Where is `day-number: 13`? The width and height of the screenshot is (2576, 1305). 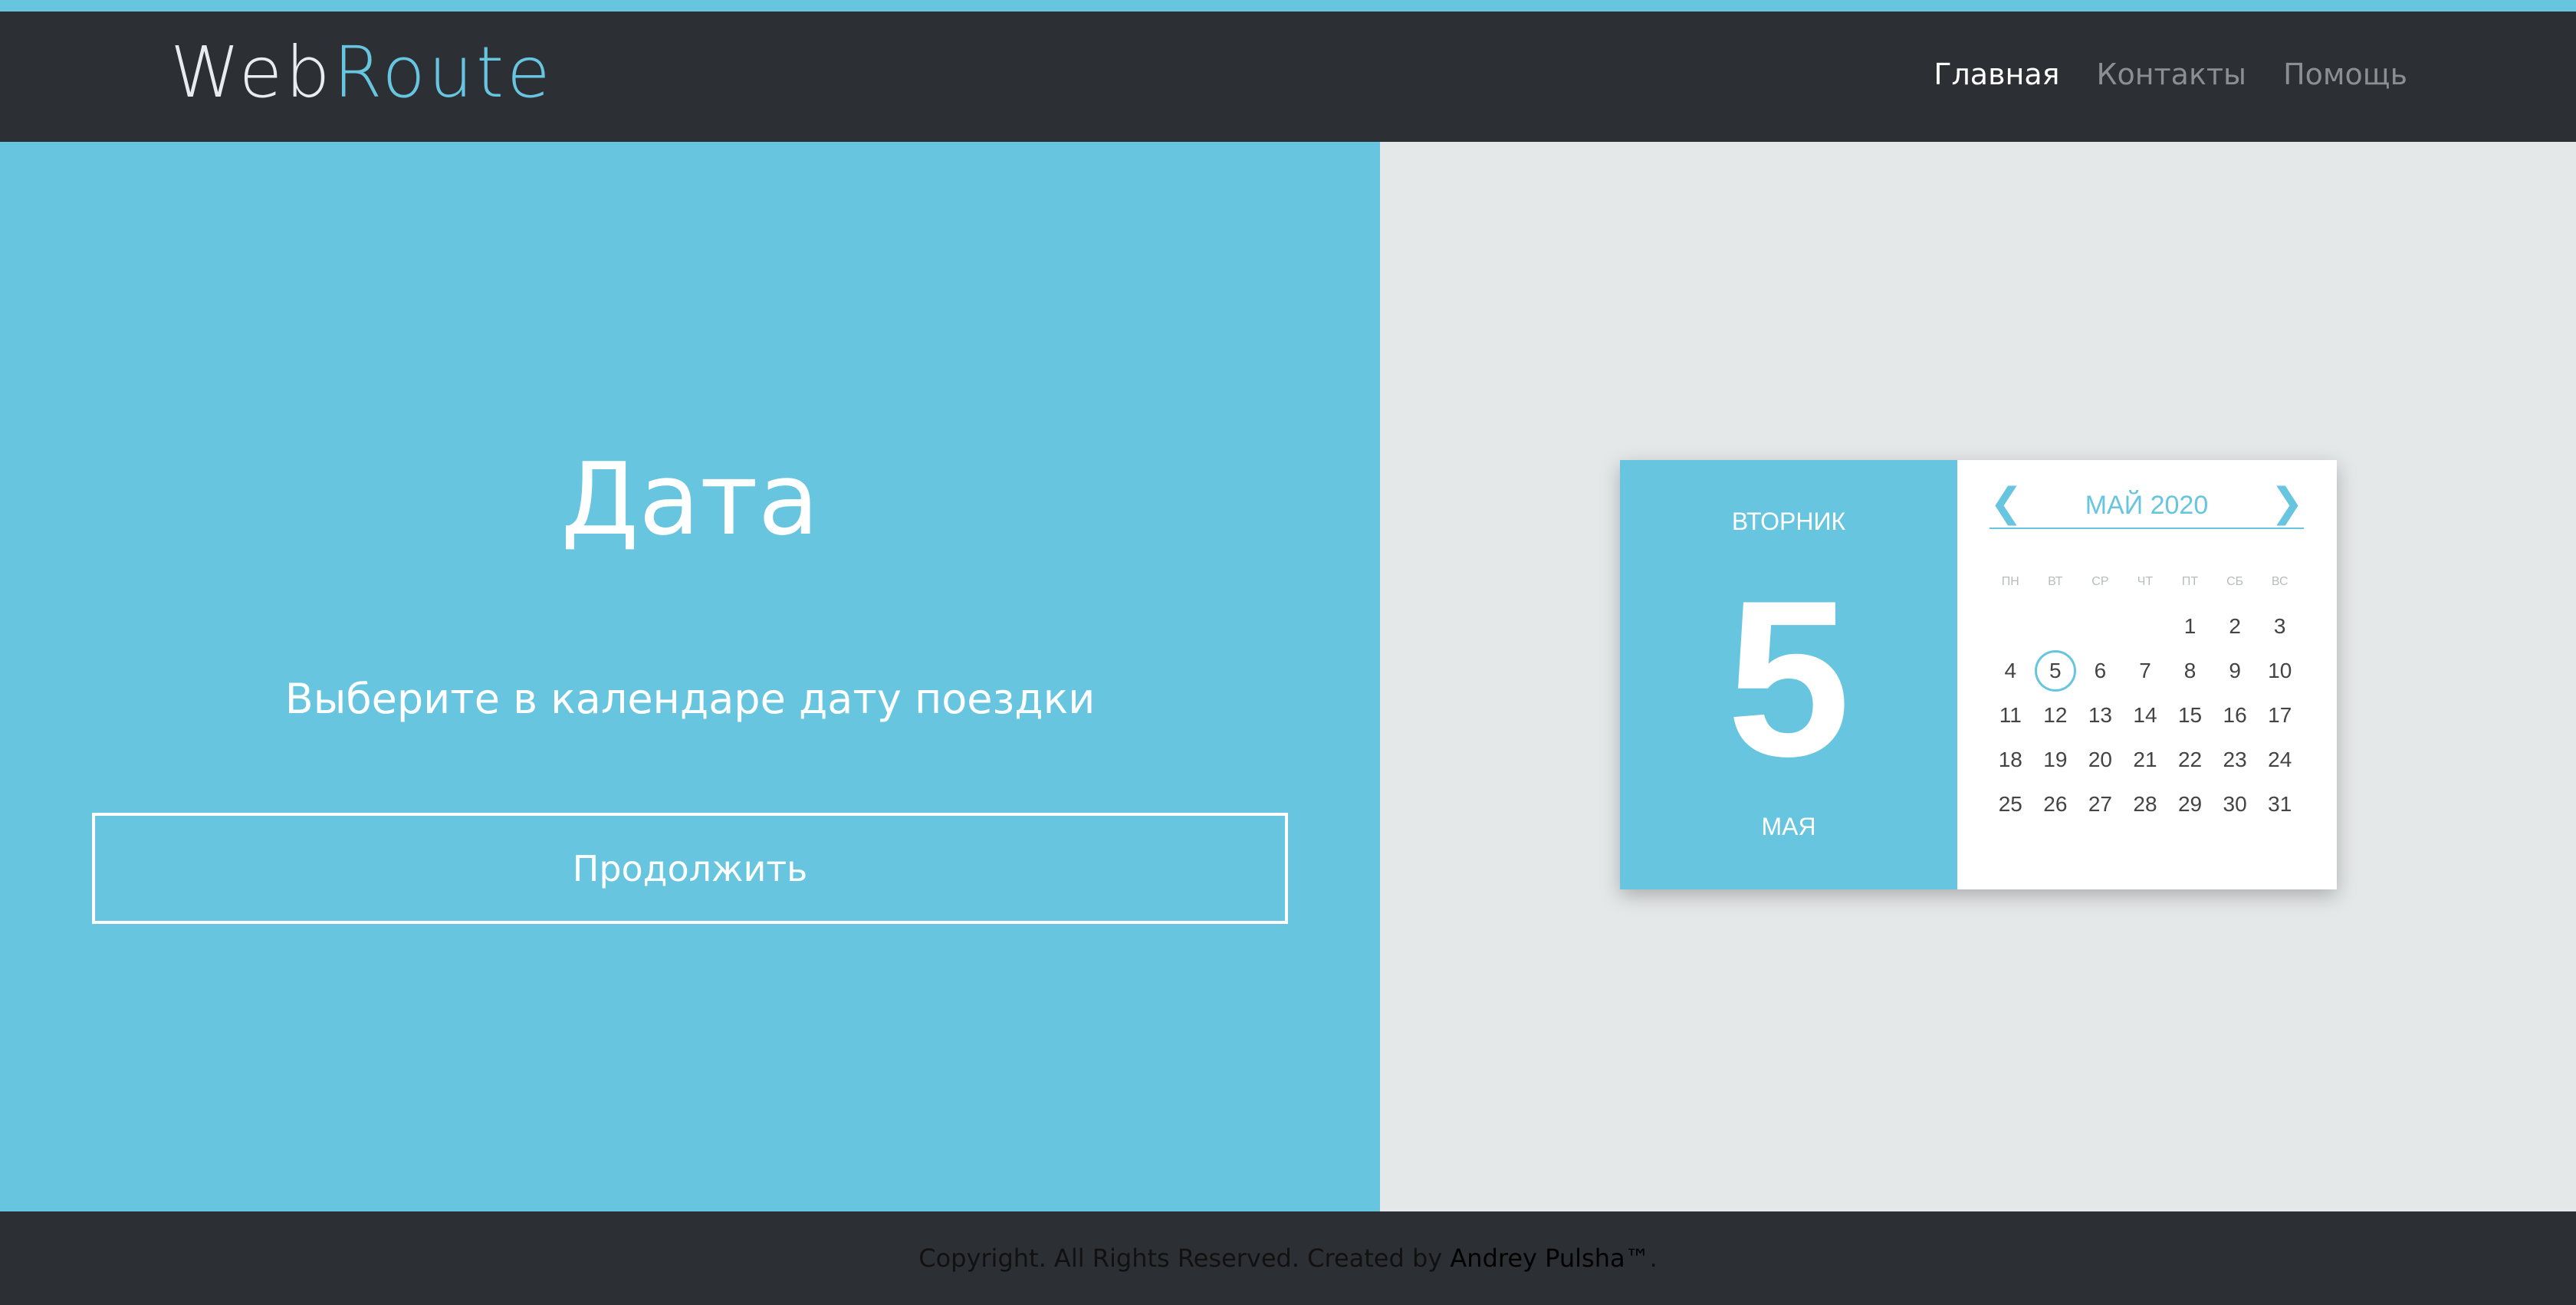 day-number: 13 is located at coordinates (2100, 715).